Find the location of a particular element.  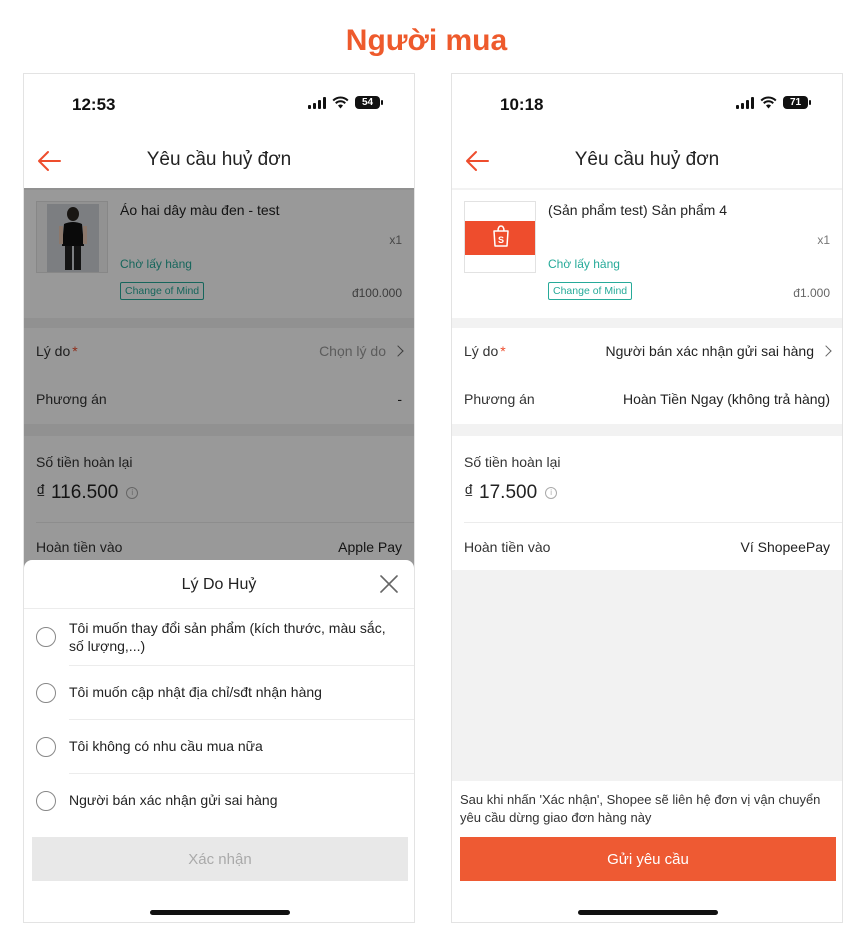

reason-row: Lý do * Người bán xác nhận gửi sai hàng is located at coordinates (647, 352).